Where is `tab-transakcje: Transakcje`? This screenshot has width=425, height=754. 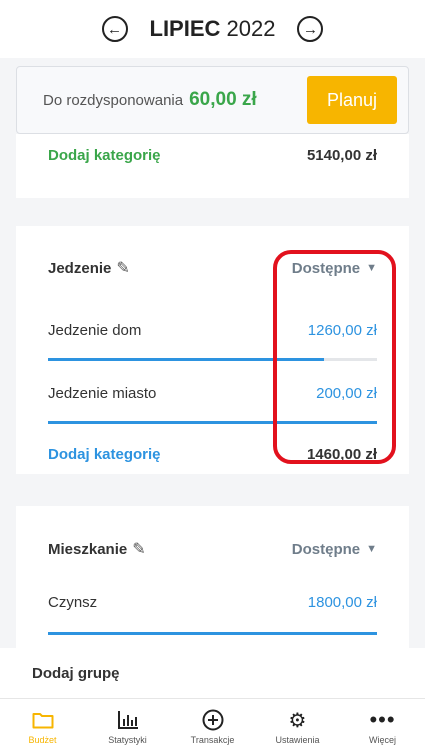
tab-transakcje: Transakcje is located at coordinates (212, 726).